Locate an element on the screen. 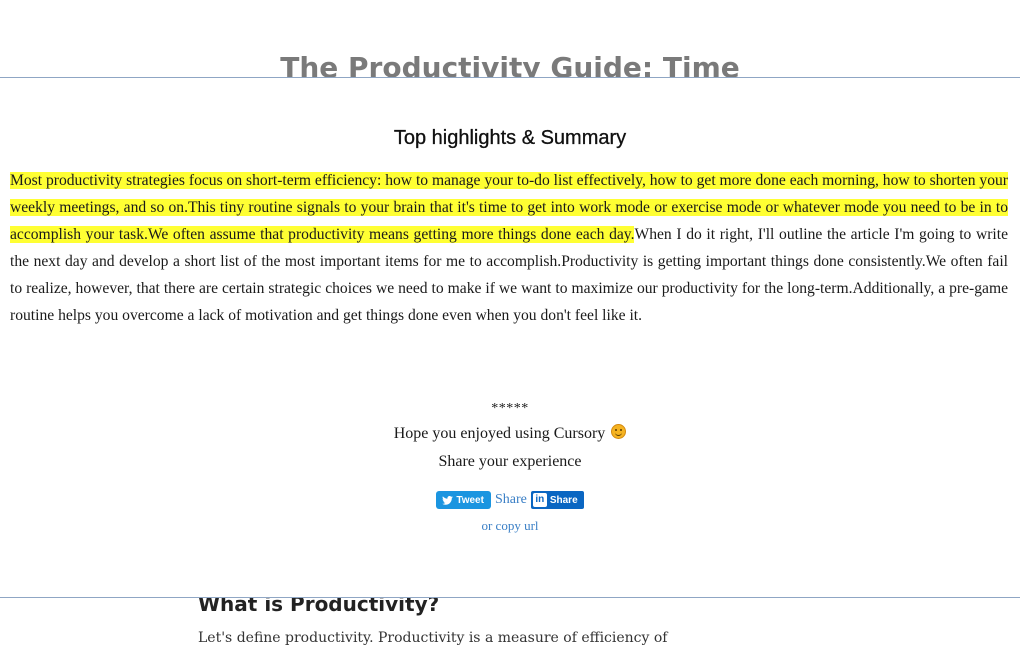 The height and width of the screenshot is (648, 1020). tweet-button: Tweet is located at coordinates (463, 500).